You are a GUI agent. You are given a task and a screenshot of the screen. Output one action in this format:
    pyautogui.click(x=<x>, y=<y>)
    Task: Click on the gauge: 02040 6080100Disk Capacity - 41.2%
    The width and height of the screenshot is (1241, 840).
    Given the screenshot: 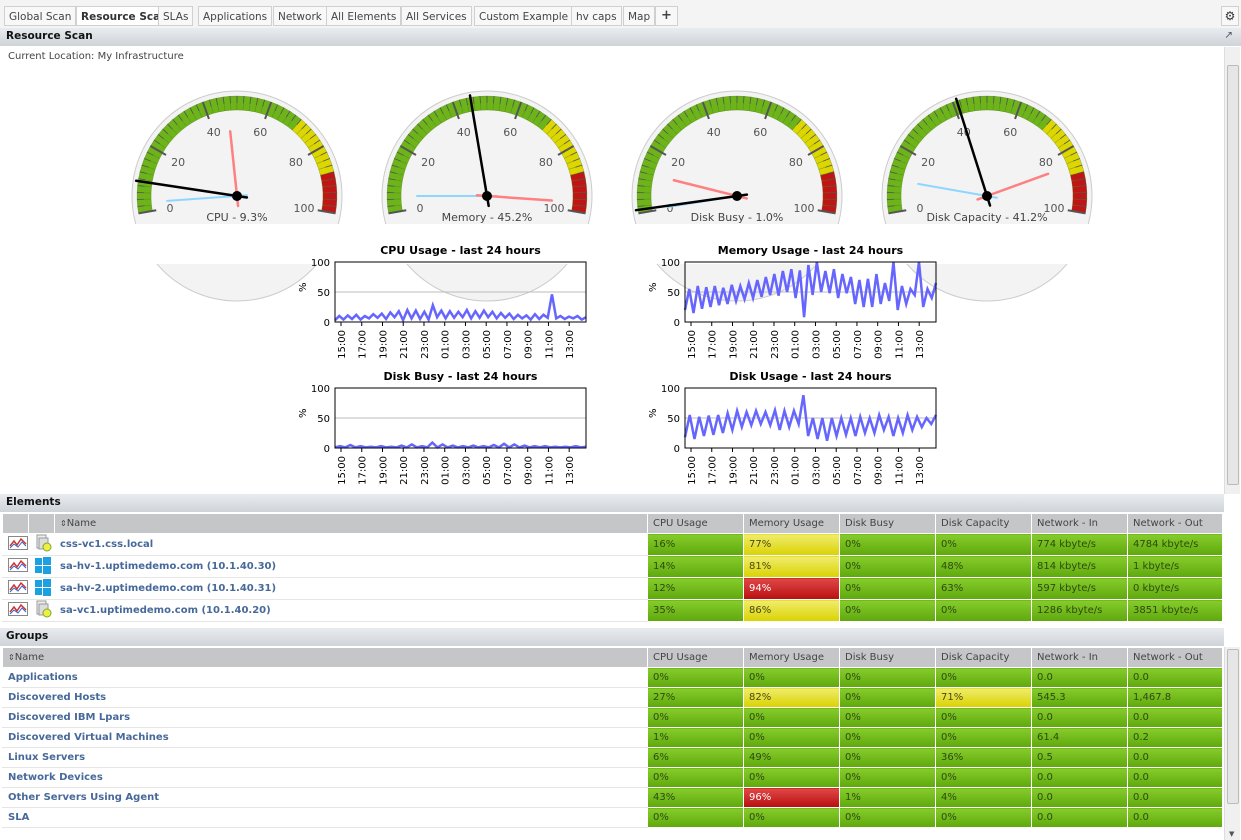 What is the action you would take?
    pyautogui.click(x=987, y=196)
    